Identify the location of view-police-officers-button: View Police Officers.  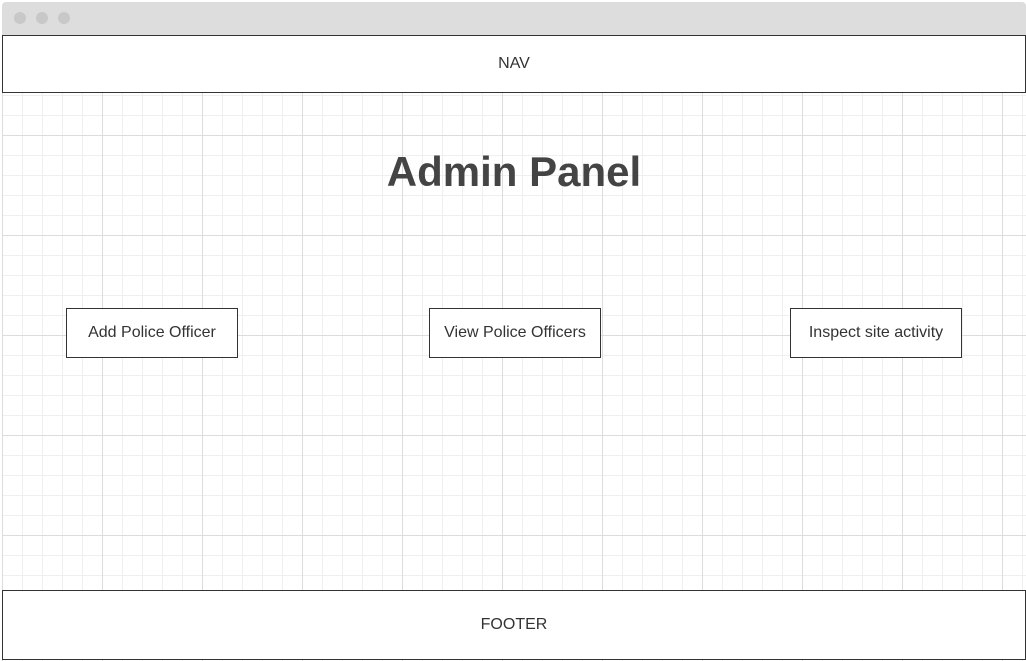
(515, 333).